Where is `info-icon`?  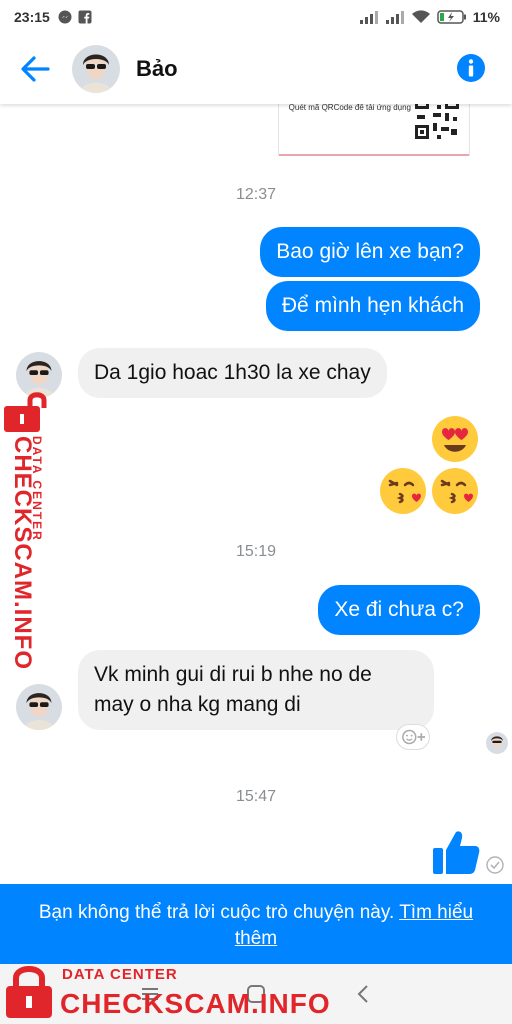
info-icon is located at coordinates (471, 68).